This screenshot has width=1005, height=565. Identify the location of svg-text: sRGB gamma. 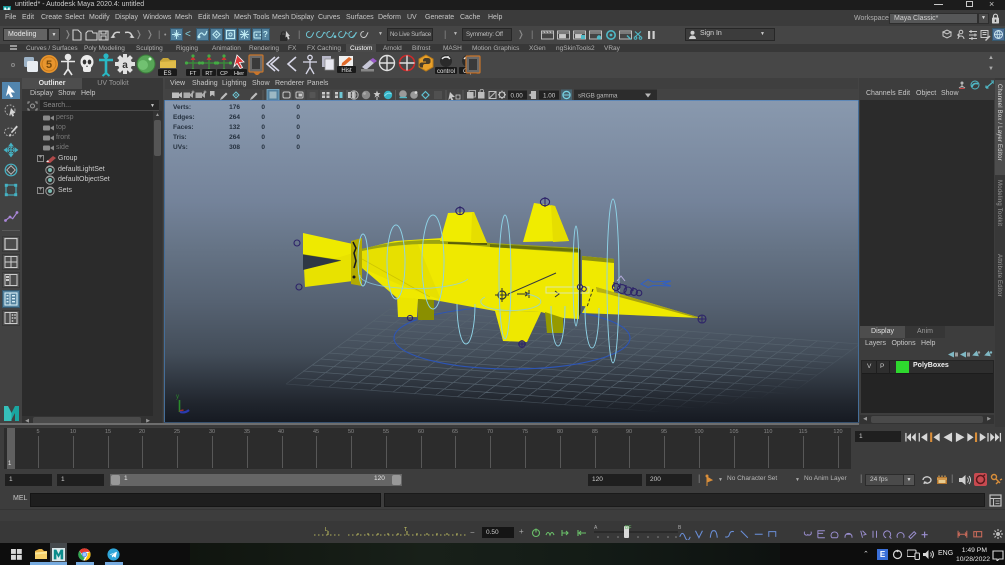
(598, 95).